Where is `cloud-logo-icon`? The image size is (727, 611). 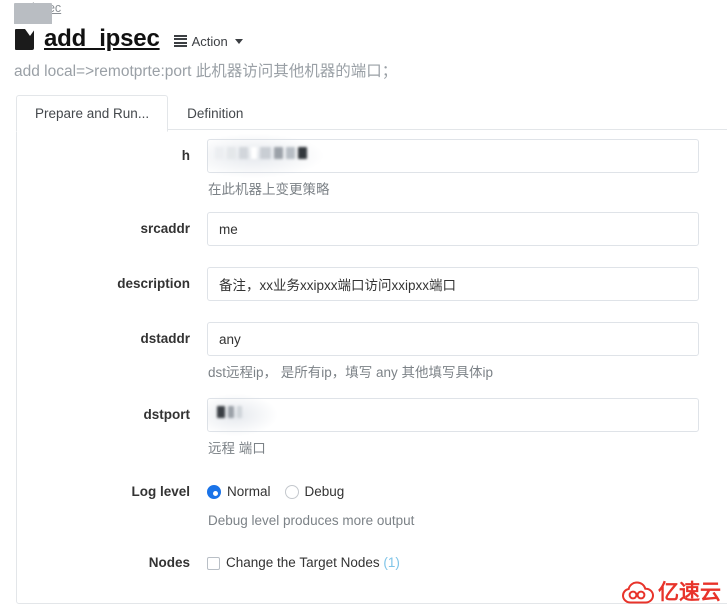
cloud-logo-icon is located at coordinates (638, 592).